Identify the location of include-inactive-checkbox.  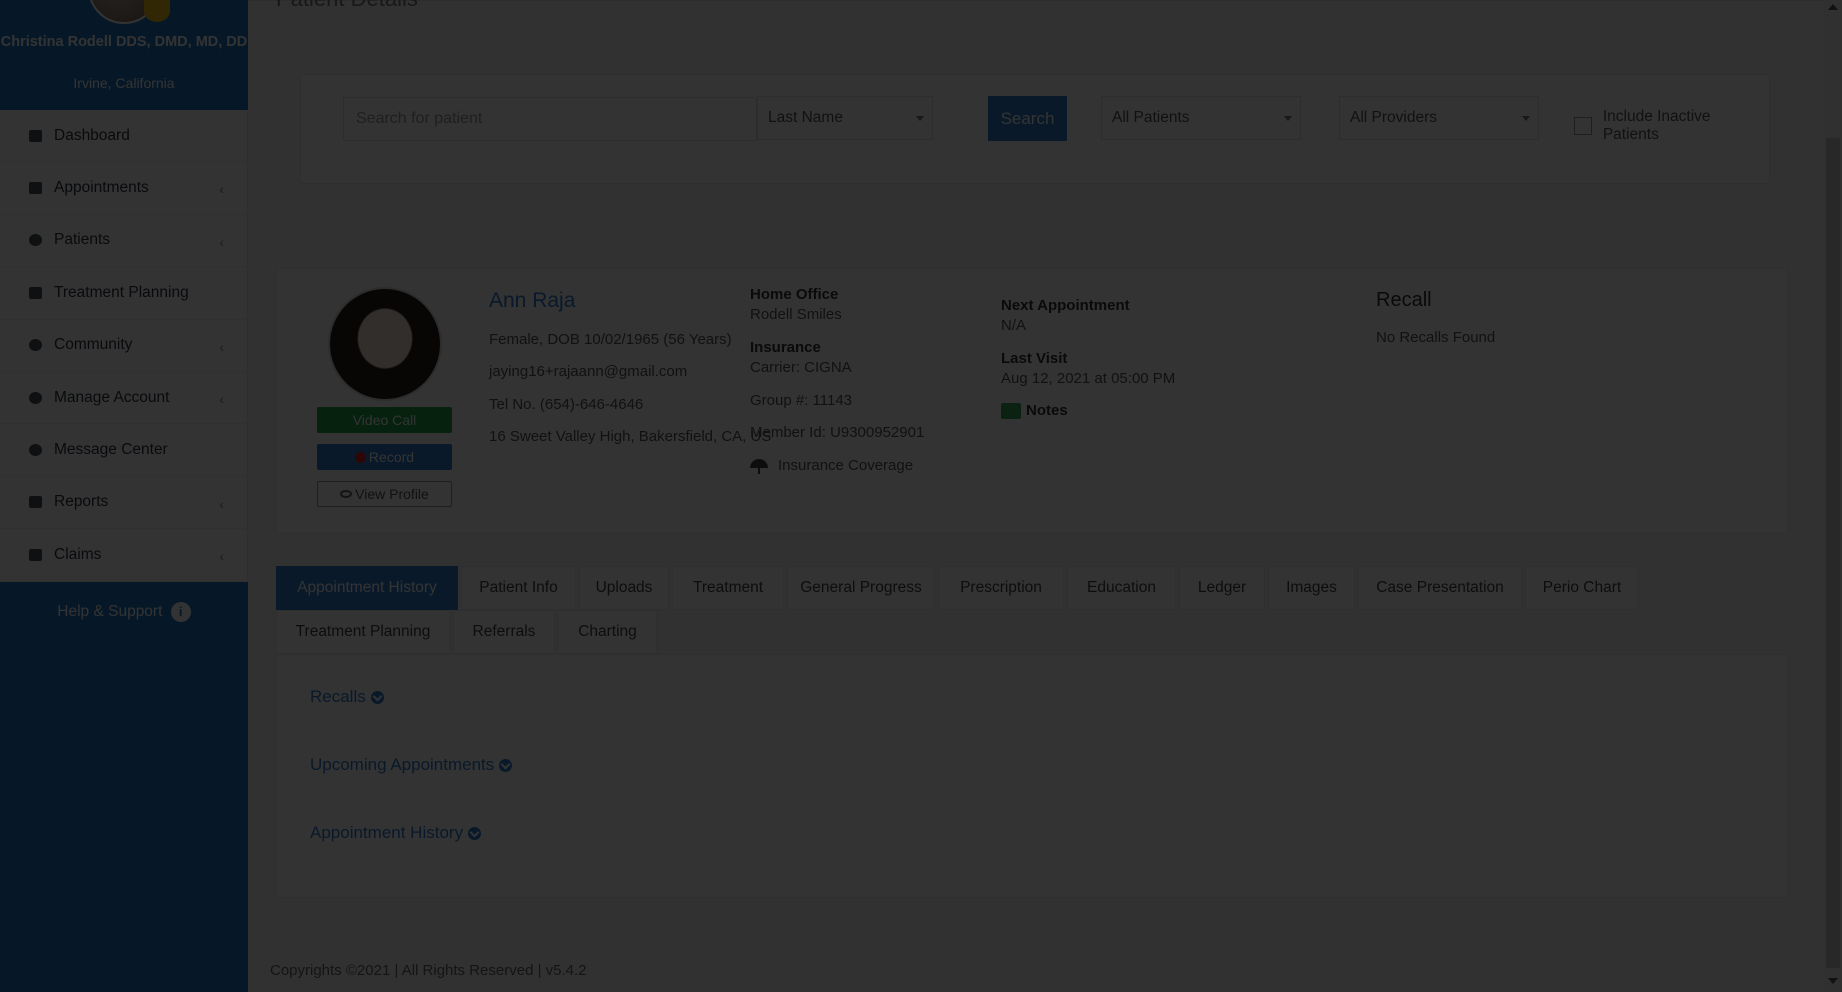
(1583, 126).